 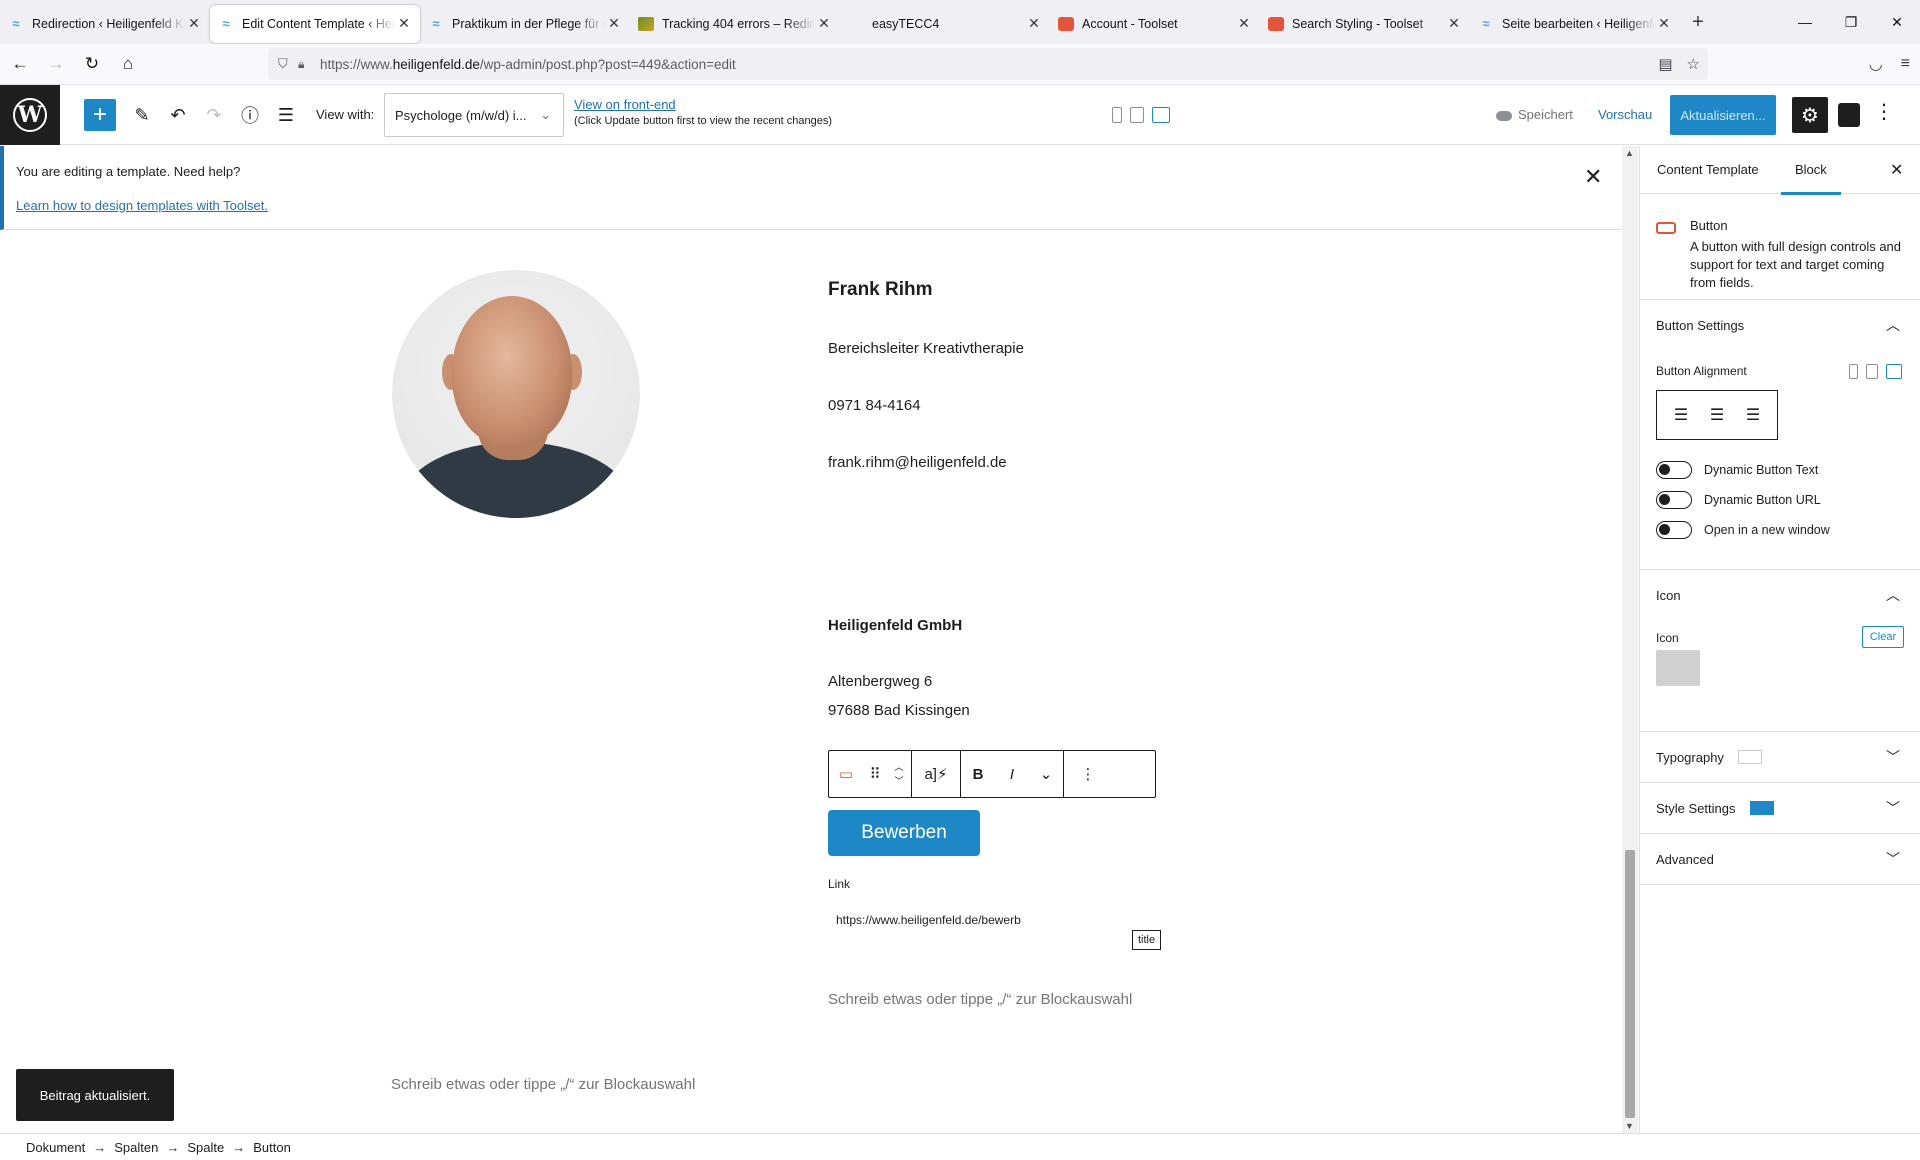 What do you see at coordinates (880, 290) in the screenshot?
I see `person-name: Frank Rihm` at bounding box center [880, 290].